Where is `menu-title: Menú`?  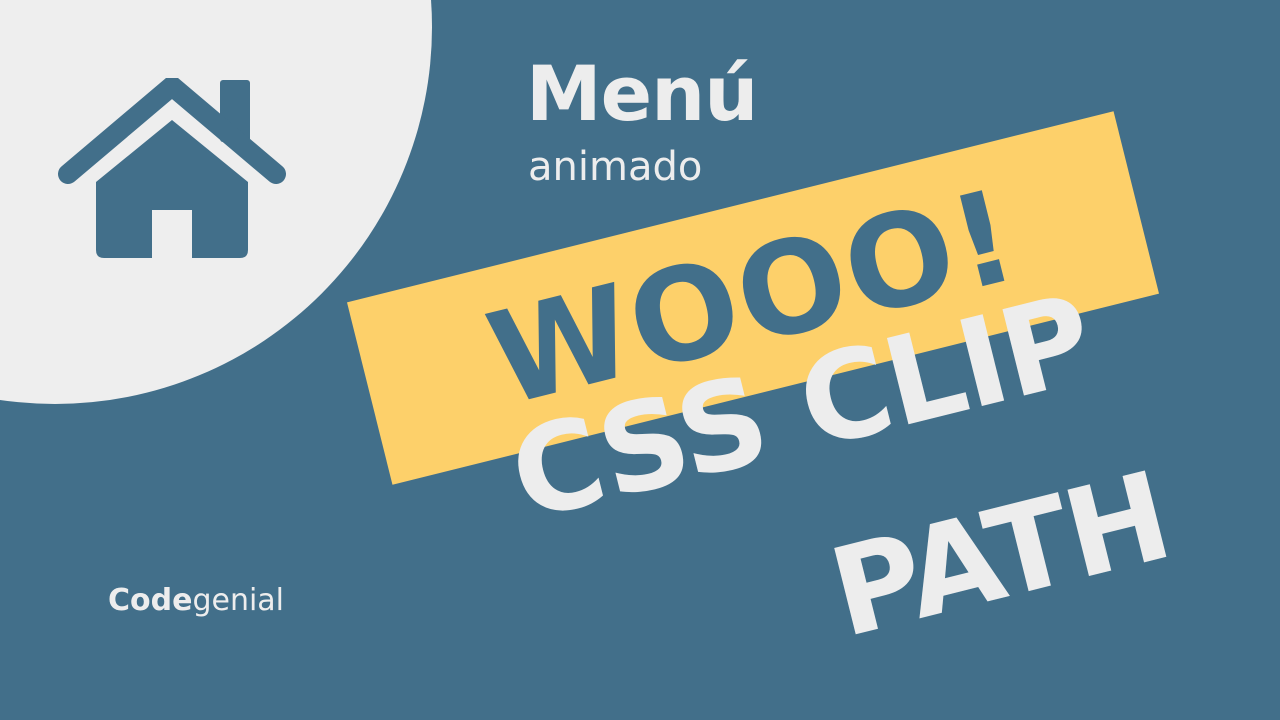
menu-title: Menú is located at coordinates (642, 93).